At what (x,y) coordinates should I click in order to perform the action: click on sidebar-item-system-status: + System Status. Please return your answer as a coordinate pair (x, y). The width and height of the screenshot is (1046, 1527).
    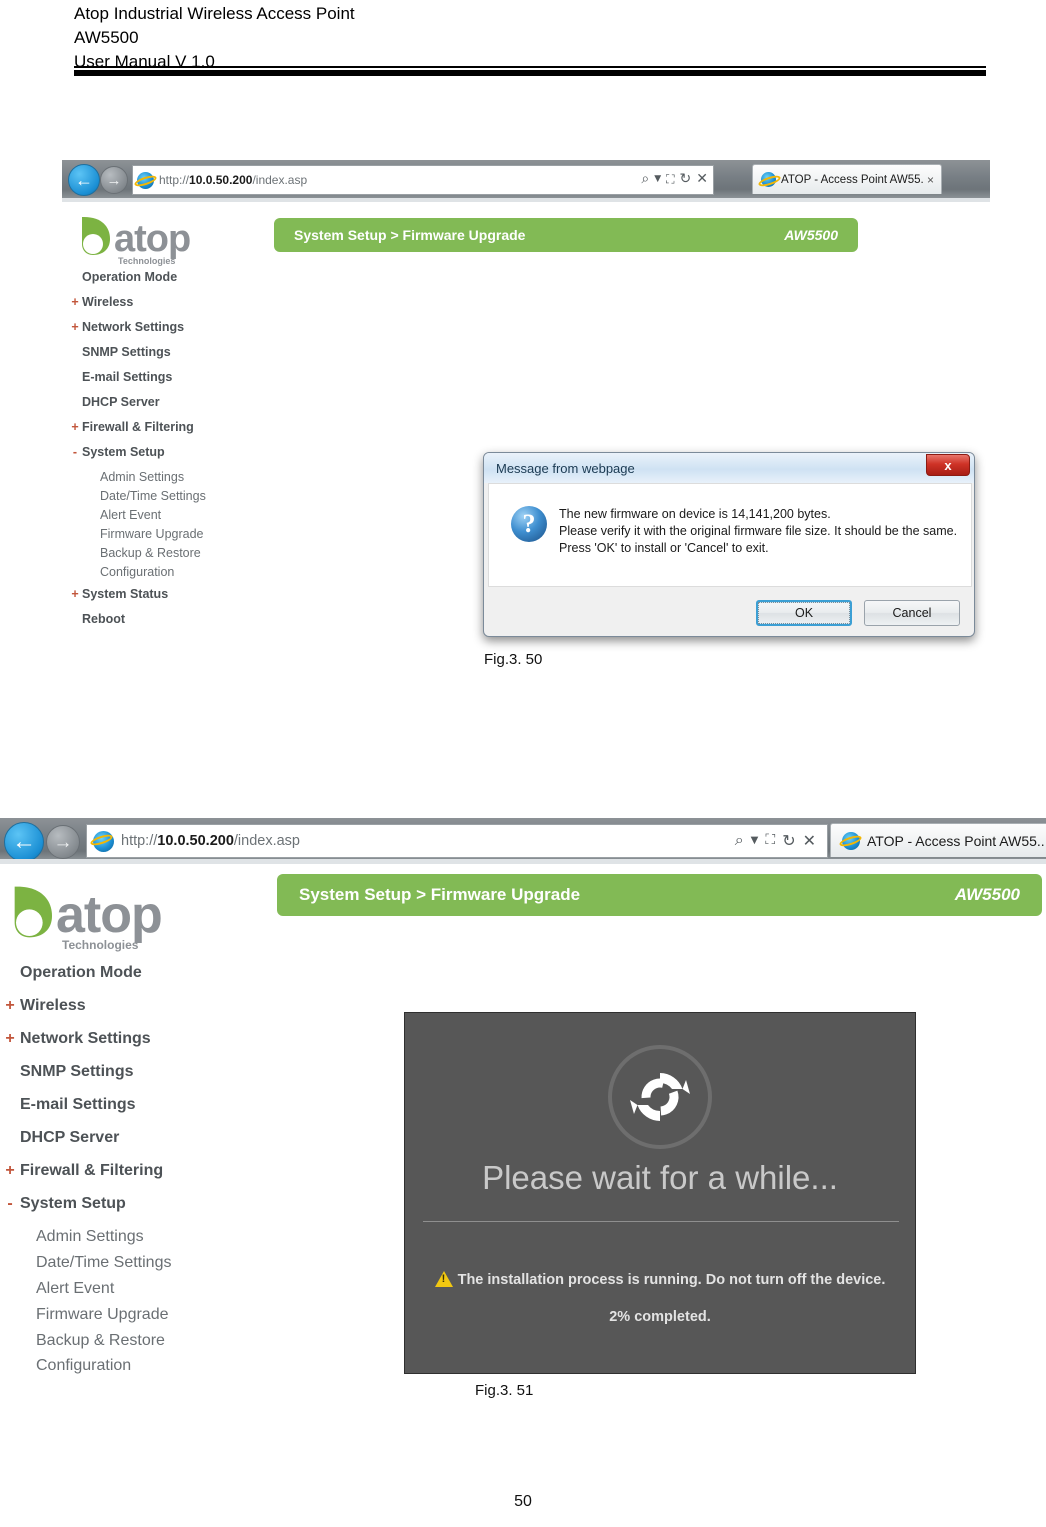
    Looking at the image, I should click on (168, 599).